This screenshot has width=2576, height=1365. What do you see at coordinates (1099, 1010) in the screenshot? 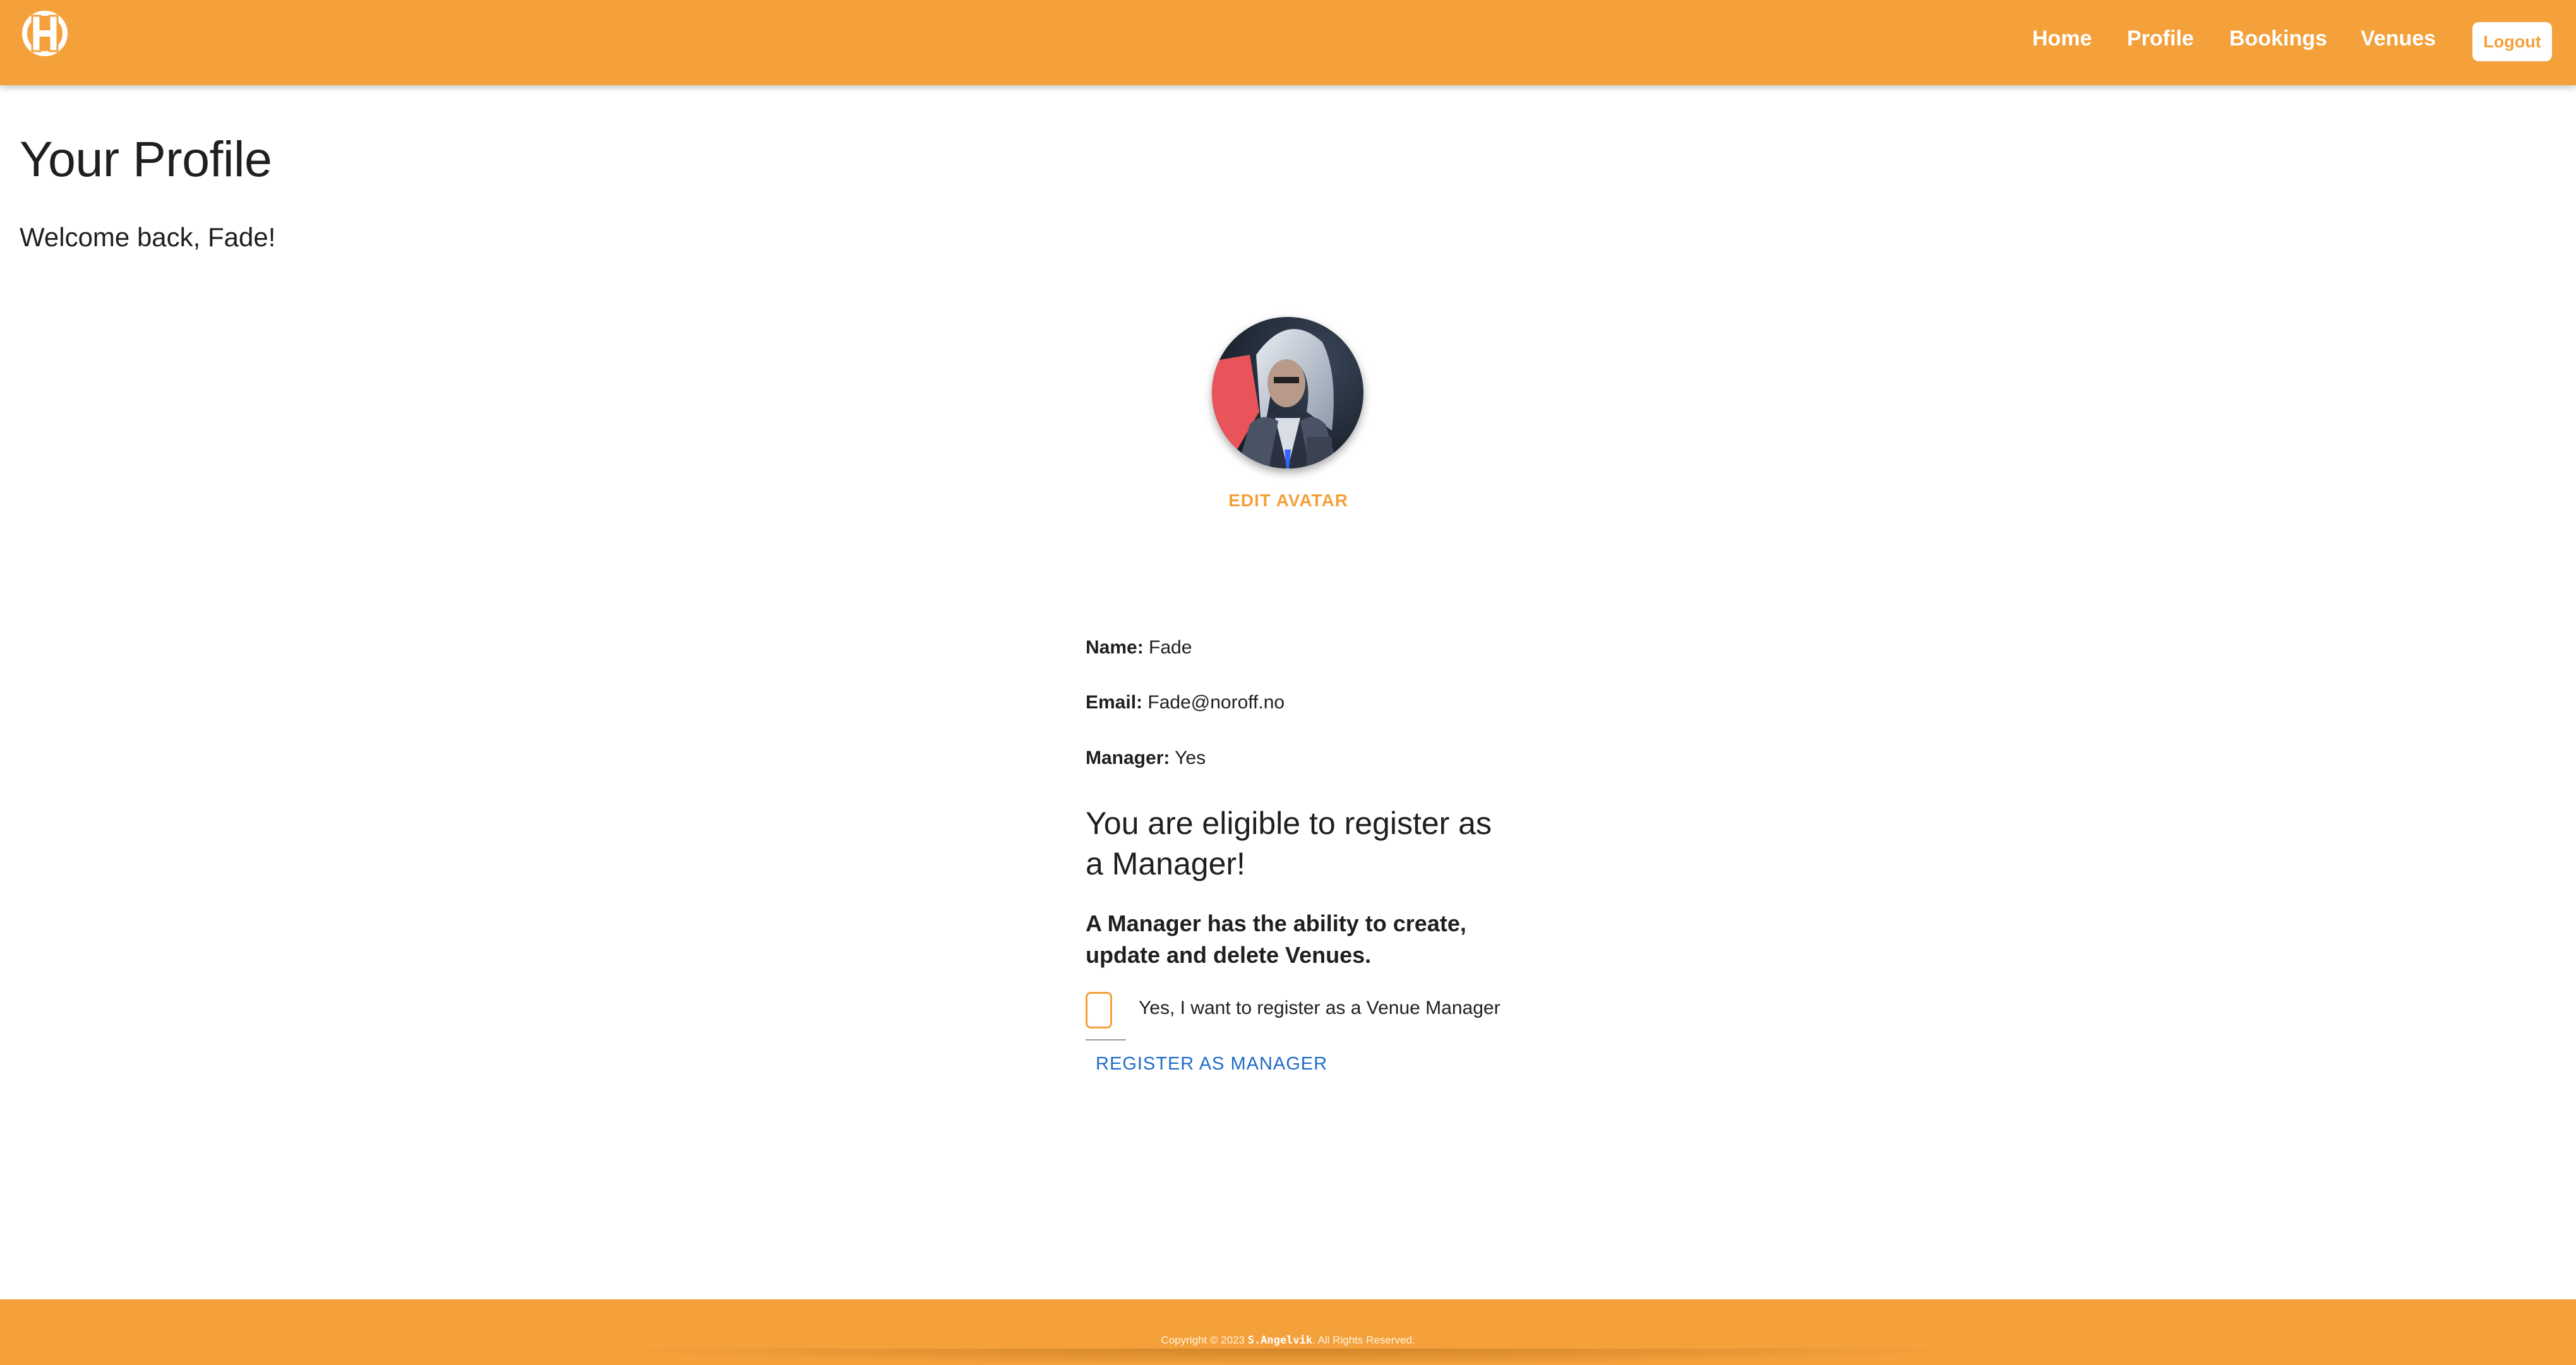
I see `venue-manager-checkbox` at bounding box center [1099, 1010].